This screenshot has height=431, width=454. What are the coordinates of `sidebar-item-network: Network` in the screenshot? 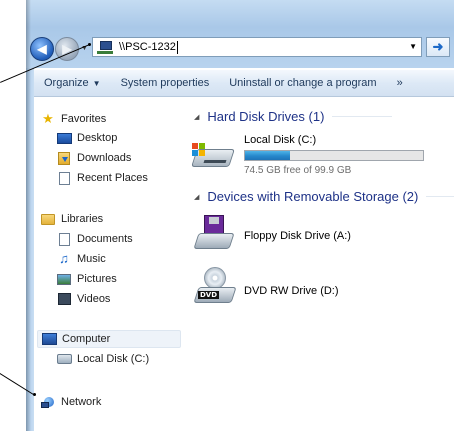 It's located at (70, 402).